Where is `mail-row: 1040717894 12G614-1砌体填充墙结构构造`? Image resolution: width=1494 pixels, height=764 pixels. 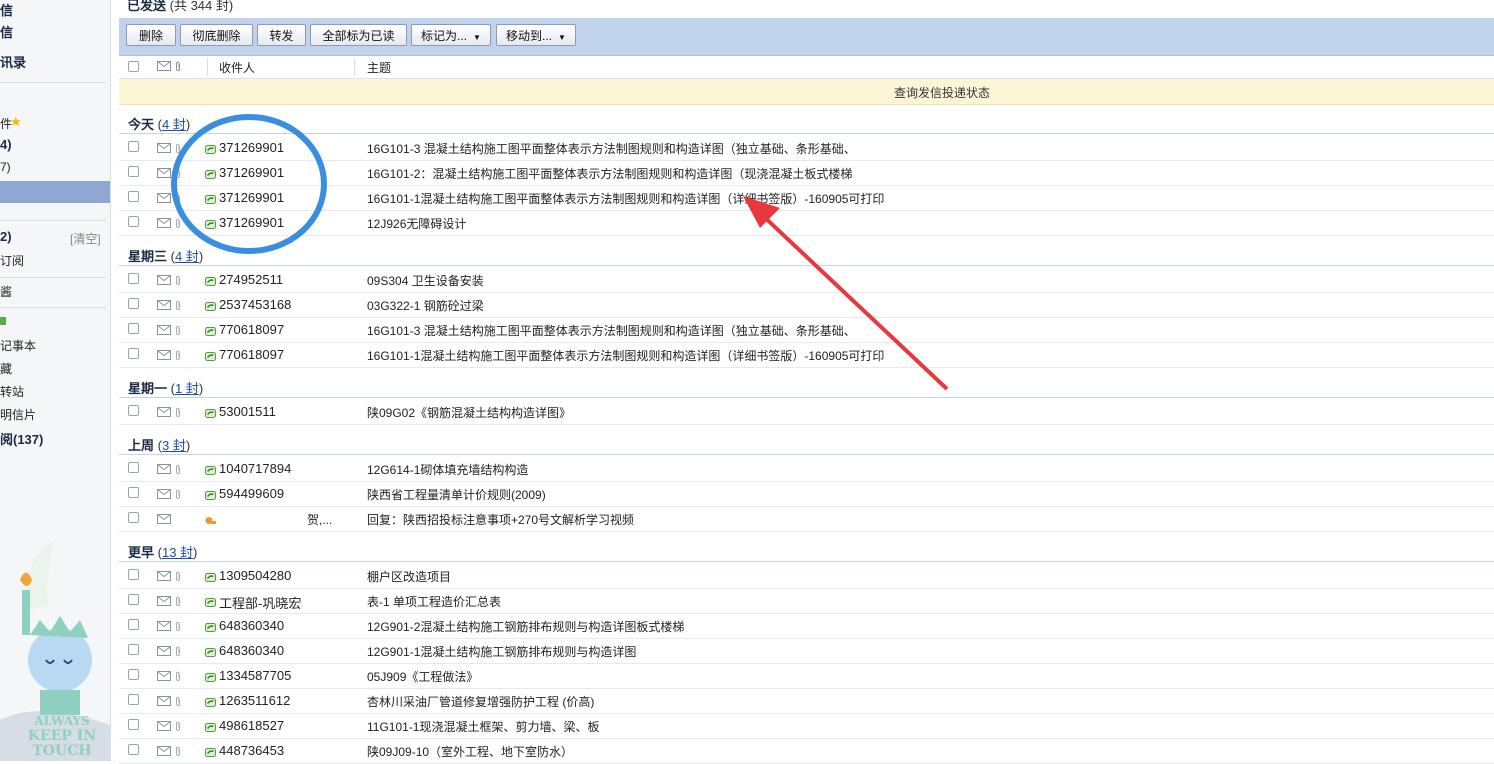
mail-row: 1040717894 12G614-1砌体填充墙结构构造 is located at coordinates (806, 469).